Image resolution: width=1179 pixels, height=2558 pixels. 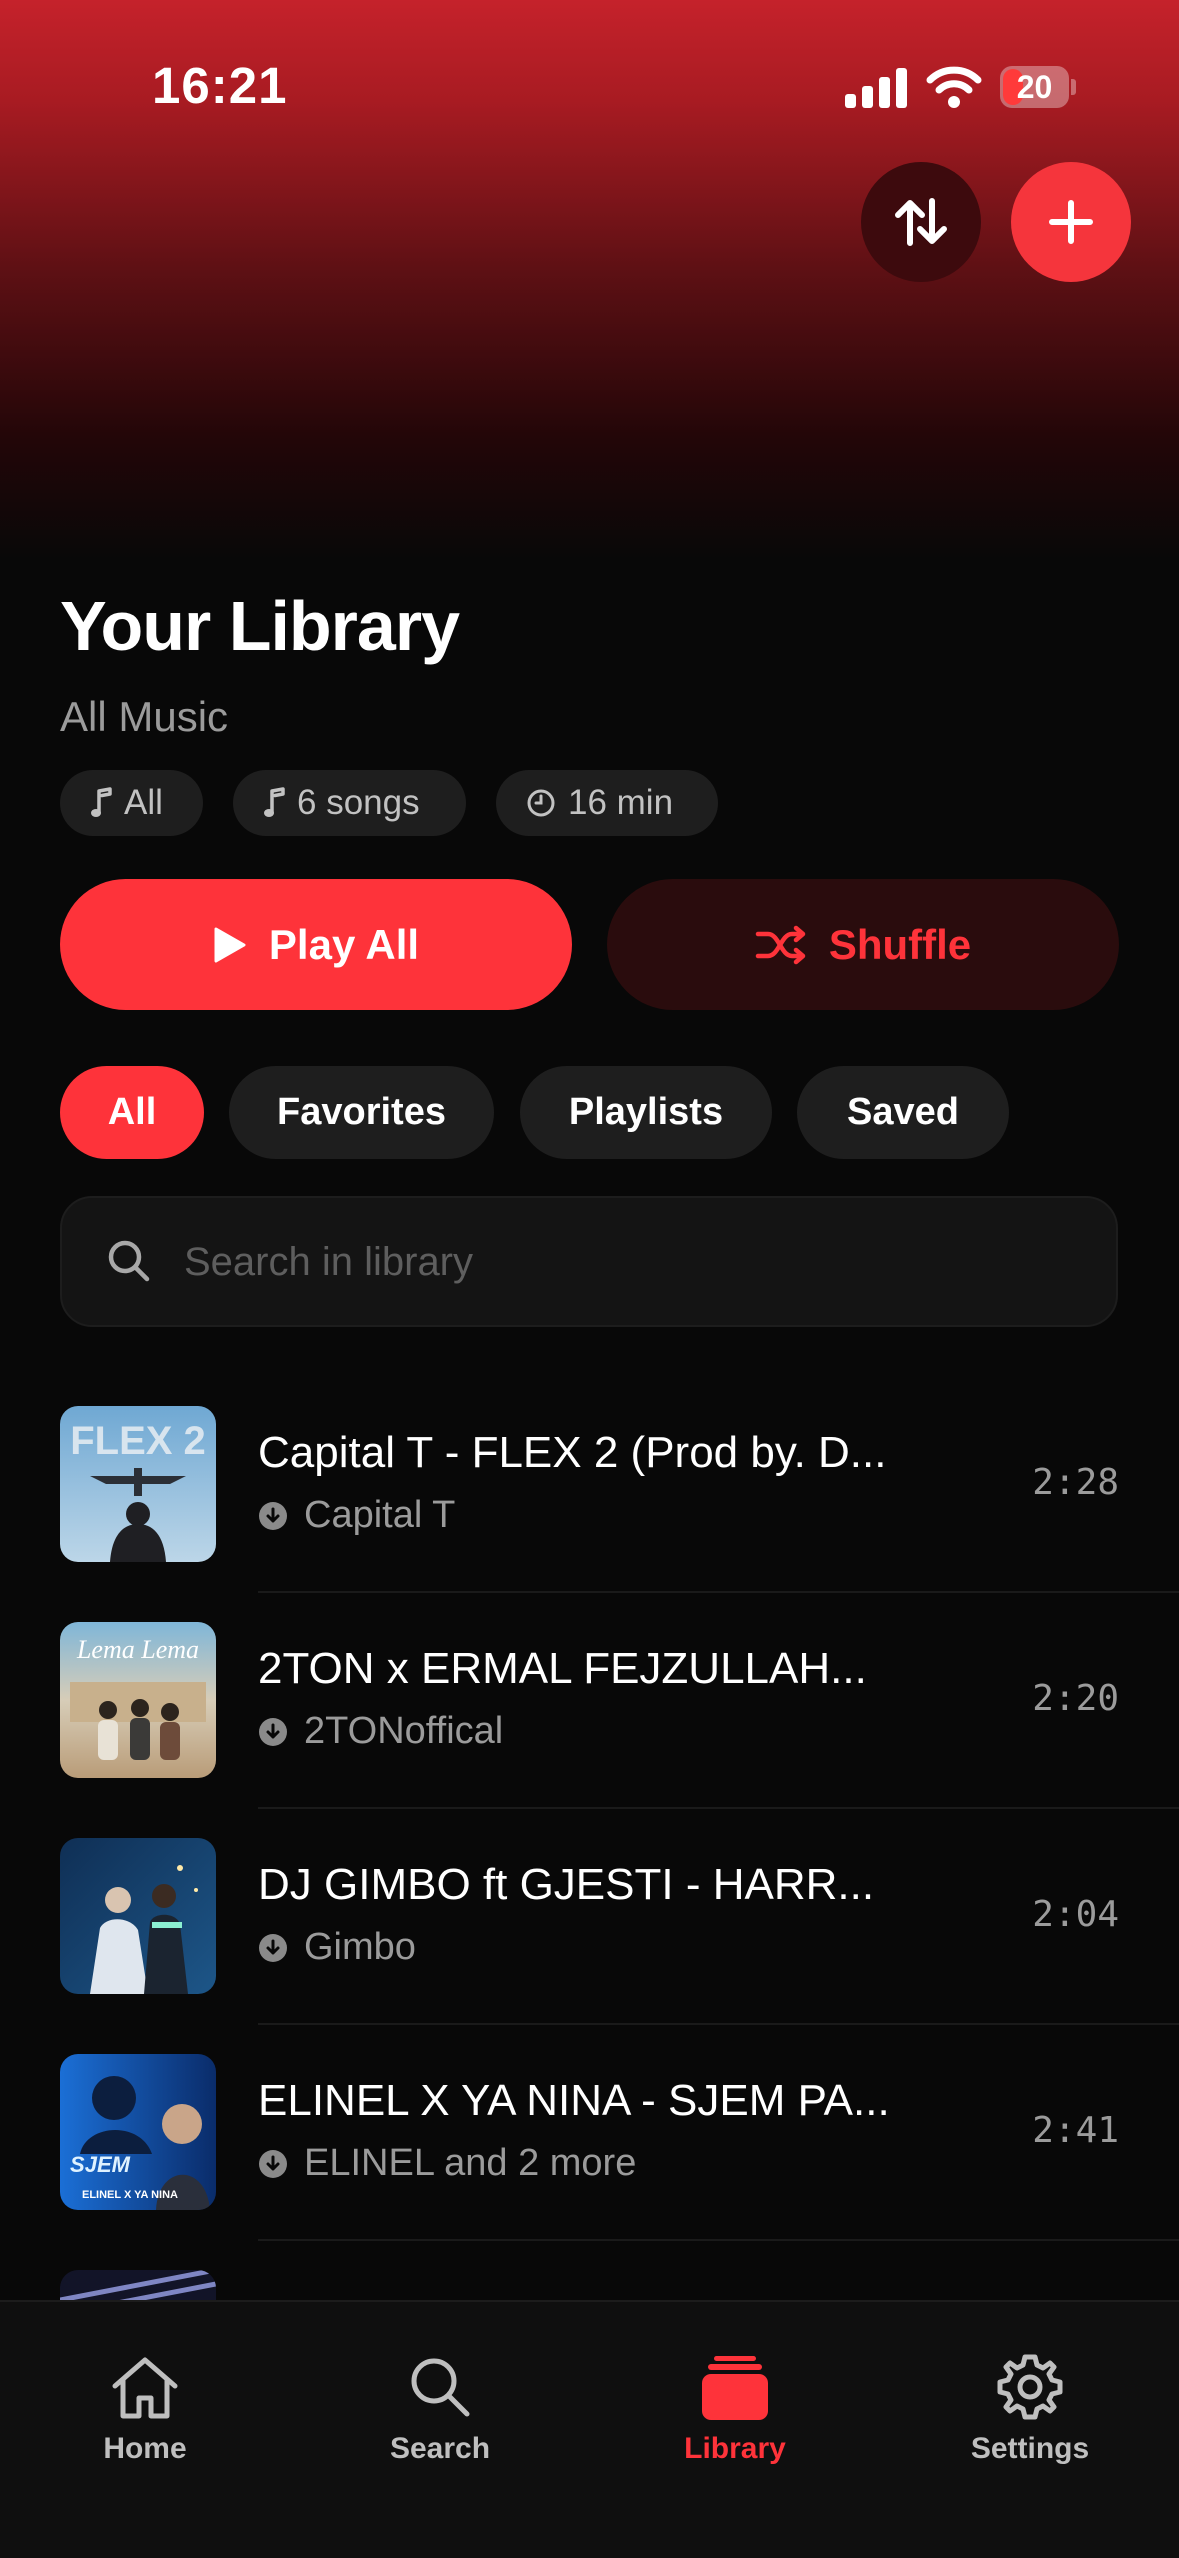 I want to click on search-box, so click(x=589, y=1261).